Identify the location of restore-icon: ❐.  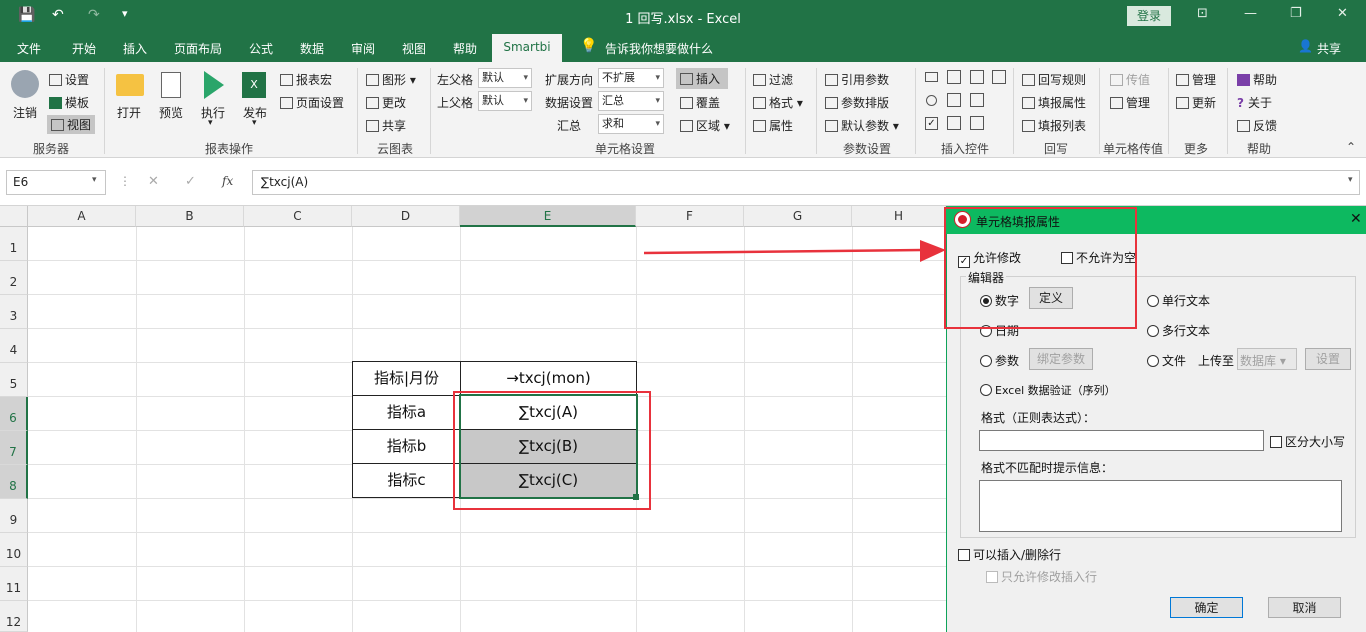
(1296, 13).